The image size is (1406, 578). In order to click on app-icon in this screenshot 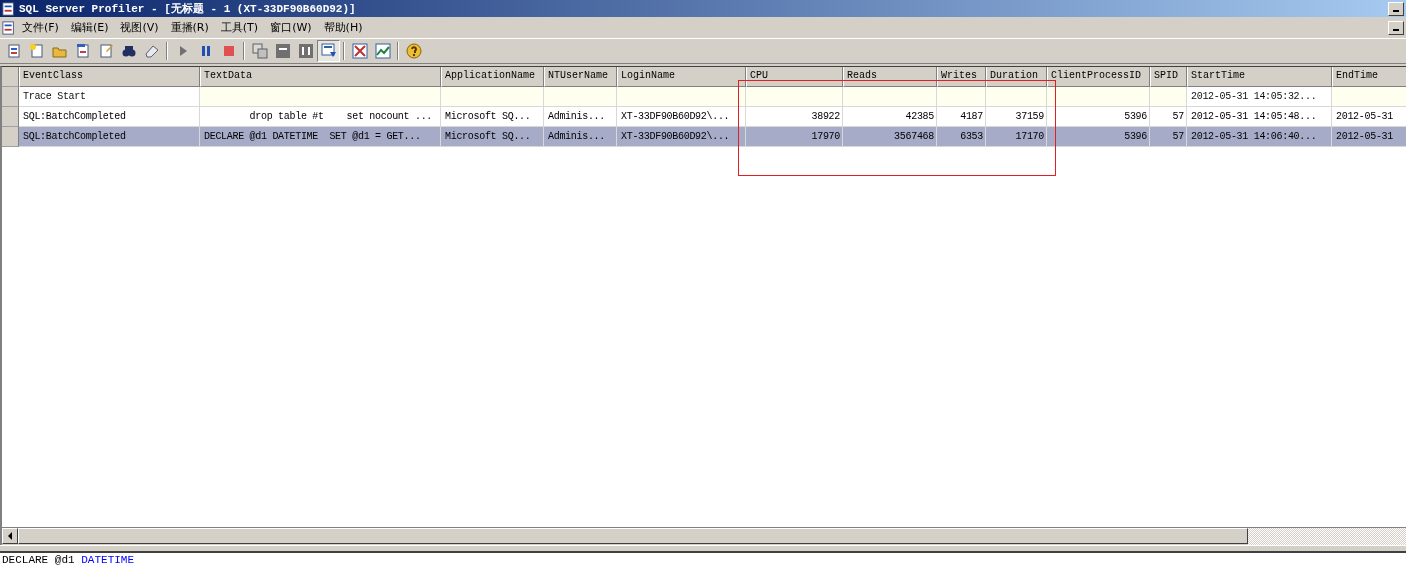, I will do `click(9, 8)`.